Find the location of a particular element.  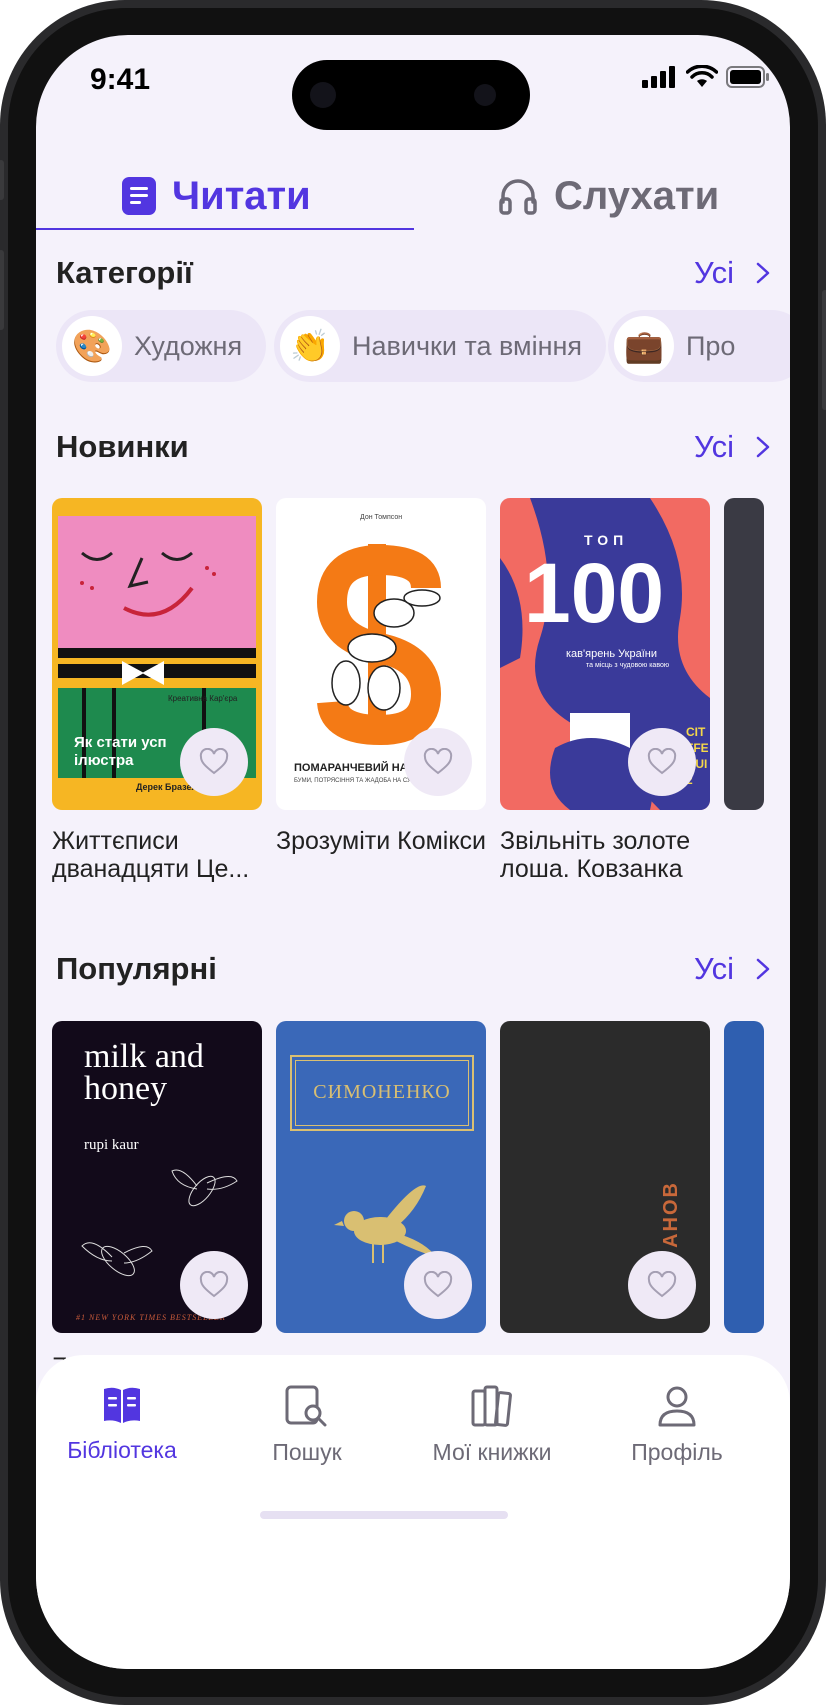

home-indicator is located at coordinates (384, 1515).